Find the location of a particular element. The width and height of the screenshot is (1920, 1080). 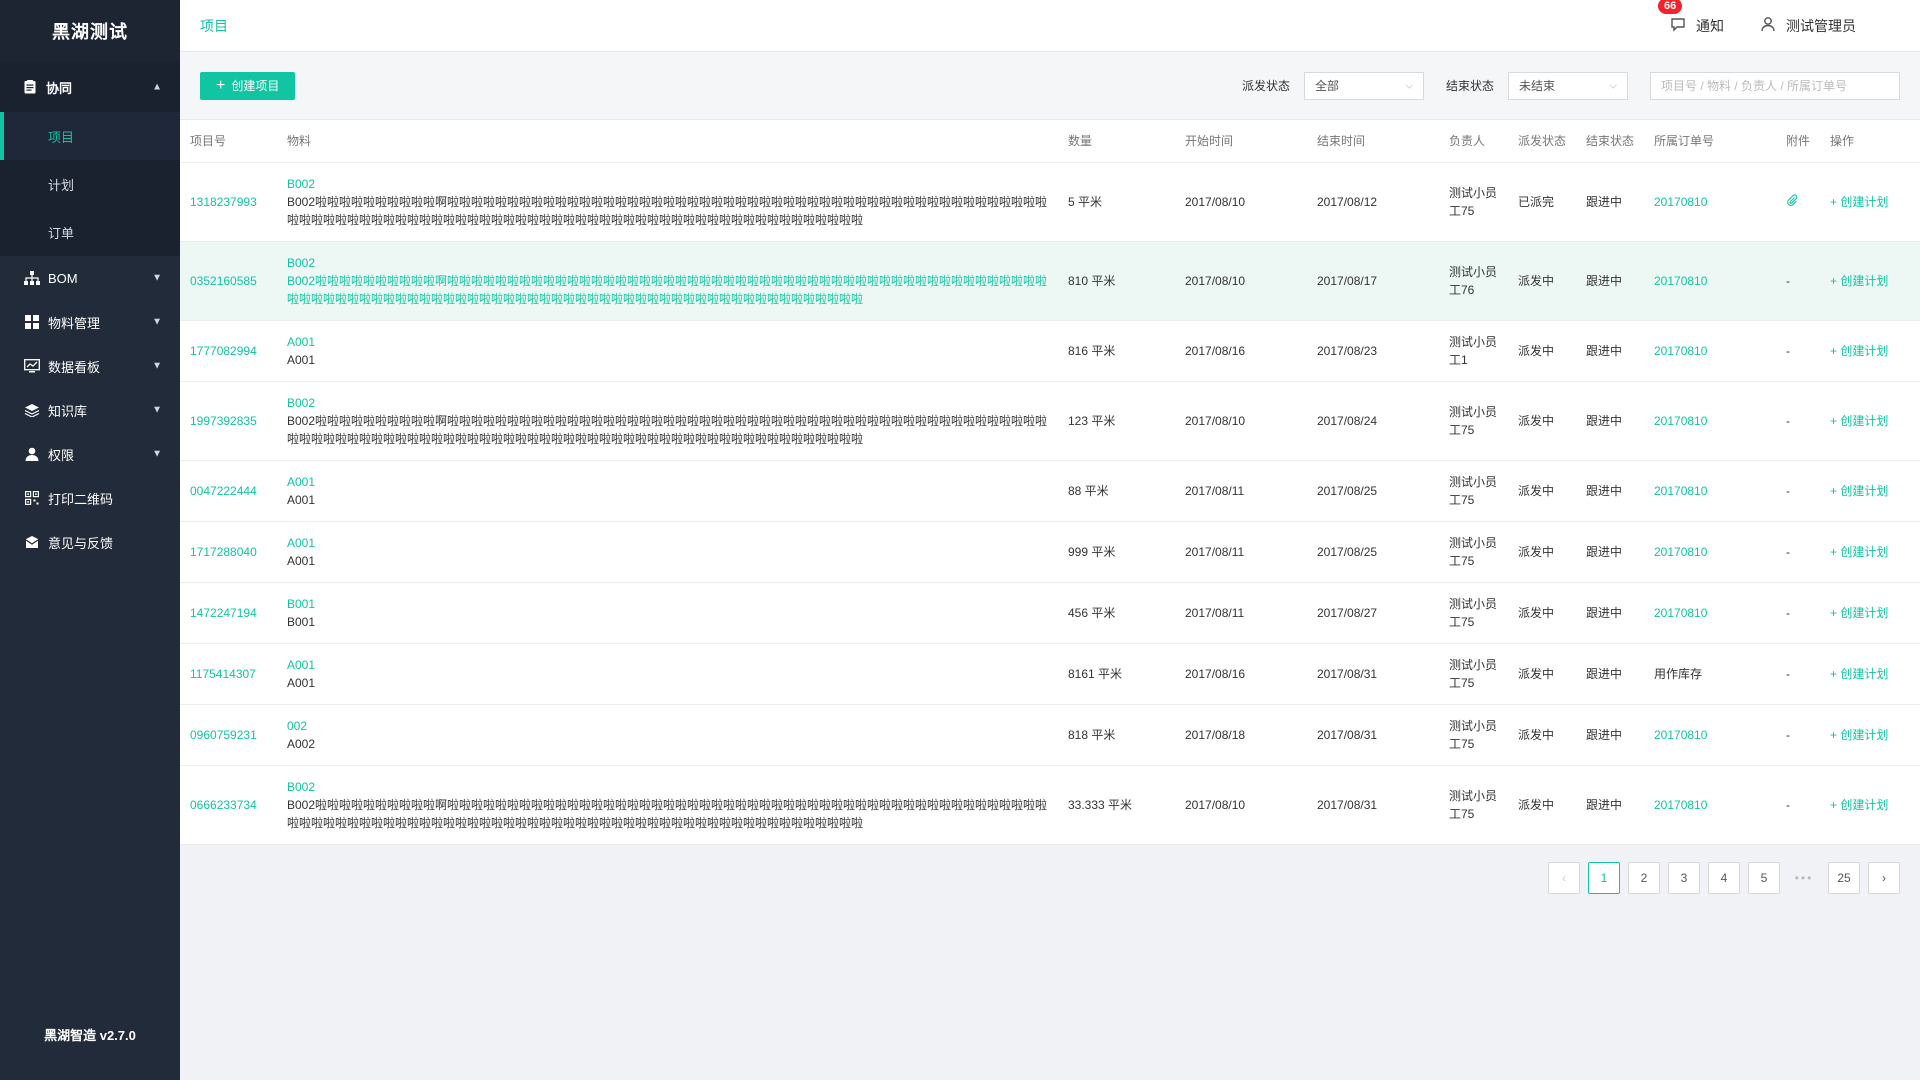

sidebar-item-0: BOM ▼ is located at coordinates (90, 278).